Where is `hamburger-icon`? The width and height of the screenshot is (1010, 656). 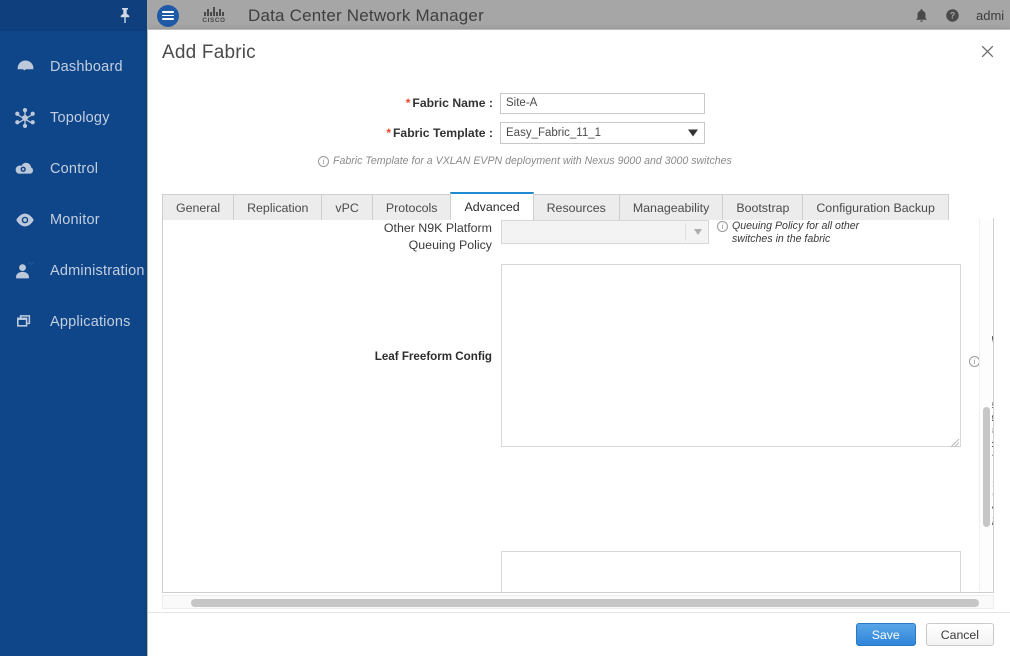
hamburger-icon is located at coordinates (168, 15).